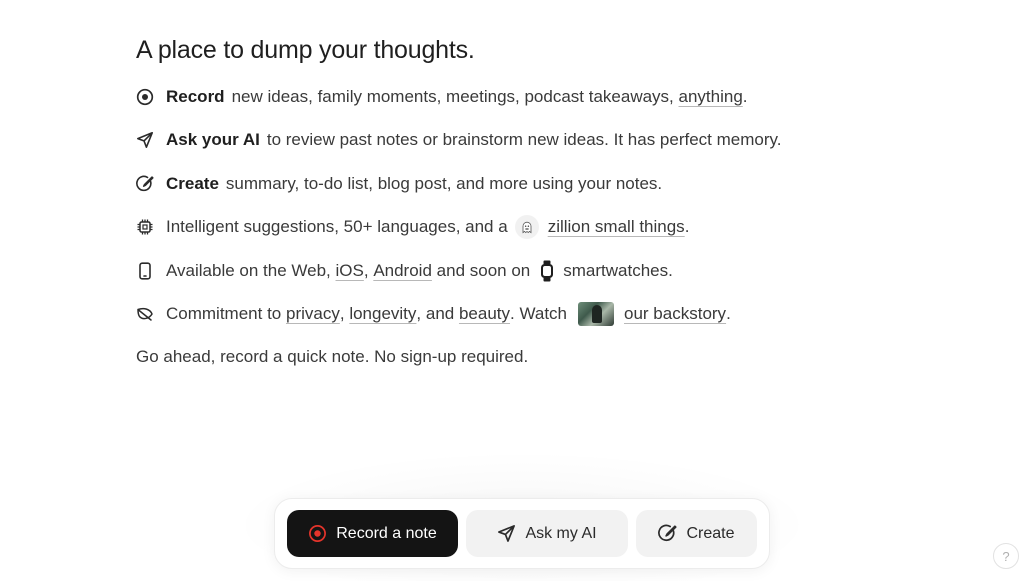 The image size is (1024, 581). What do you see at coordinates (728, 313) in the screenshot?
I see `commitment-end: .` at bounding box center [728, 313].